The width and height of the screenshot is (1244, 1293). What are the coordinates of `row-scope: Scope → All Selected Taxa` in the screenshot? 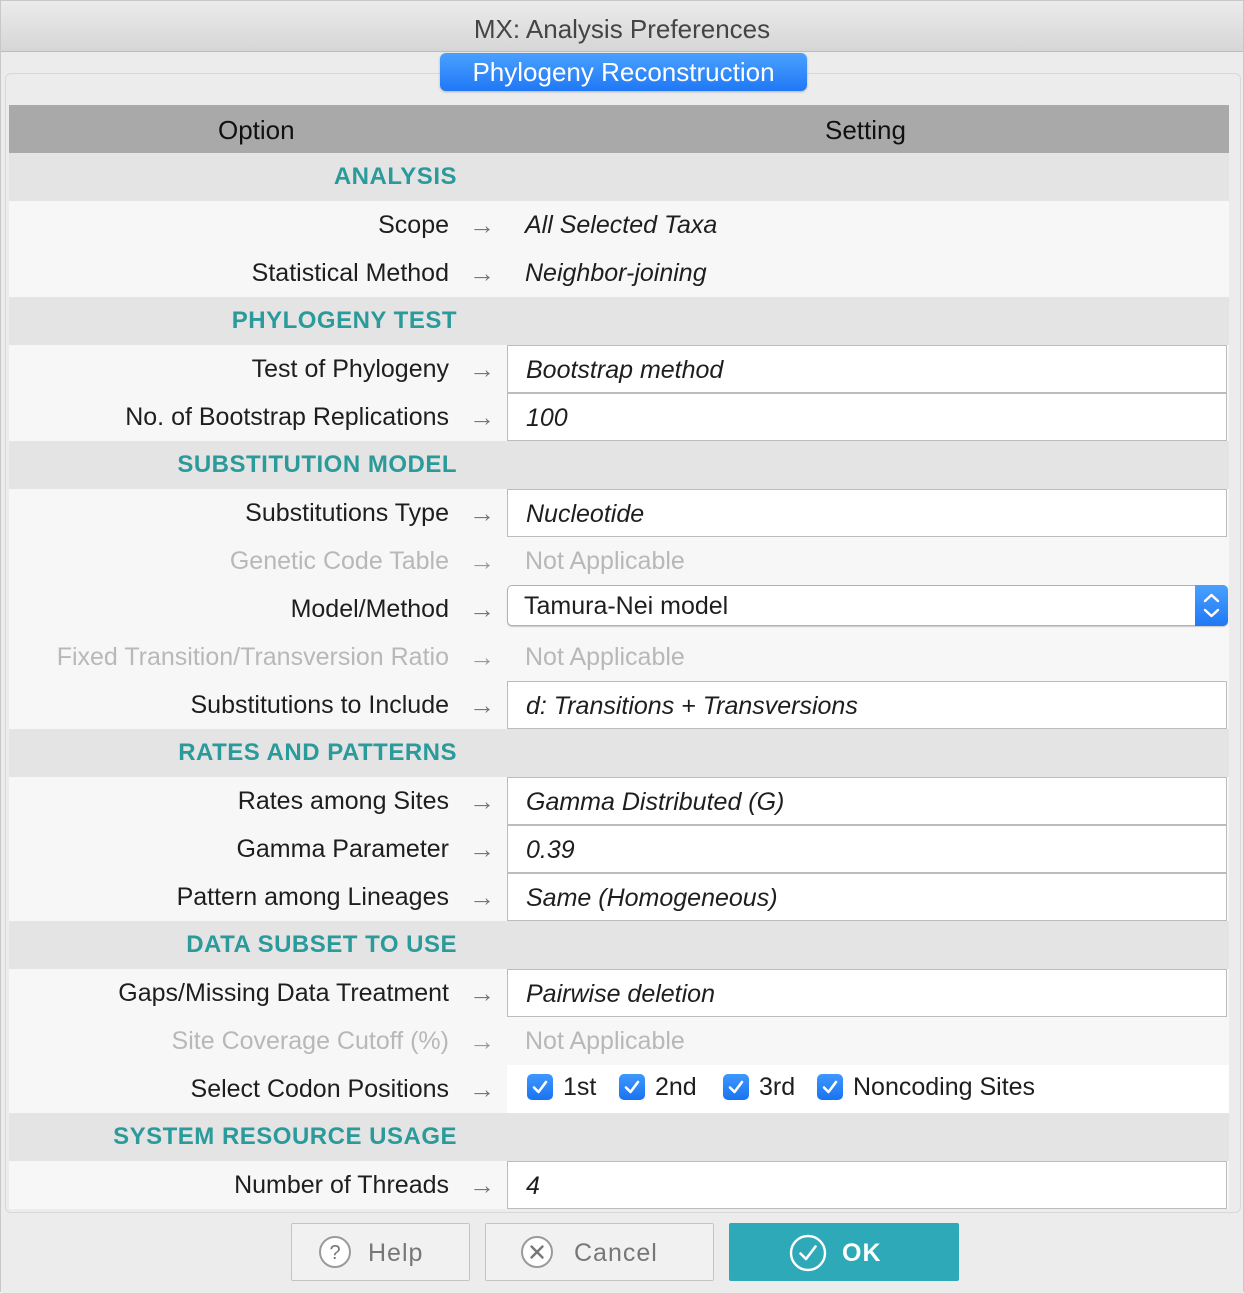 It's located at (619, 225).